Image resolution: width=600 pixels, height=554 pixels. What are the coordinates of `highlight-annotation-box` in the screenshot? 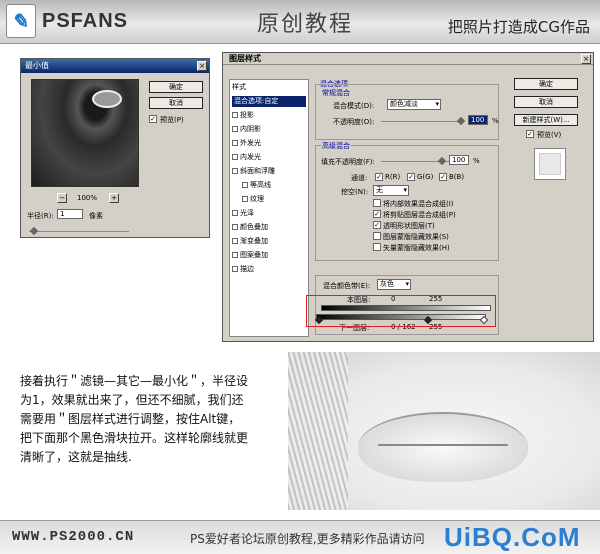 It's located at (401, 311).